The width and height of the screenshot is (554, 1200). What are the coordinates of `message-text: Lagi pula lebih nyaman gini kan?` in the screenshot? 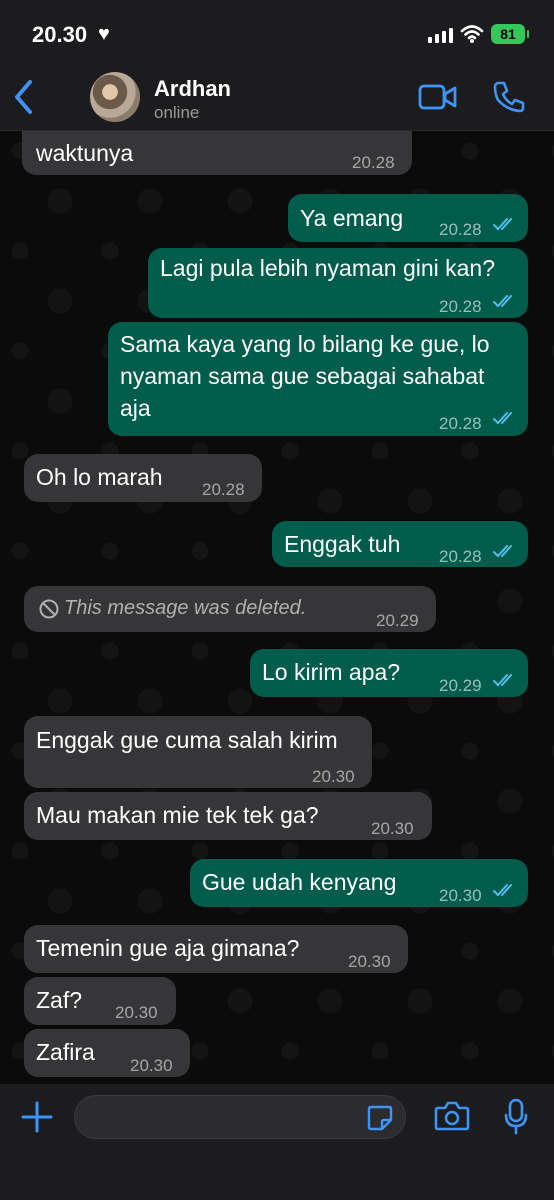 It's located at (328, 268).